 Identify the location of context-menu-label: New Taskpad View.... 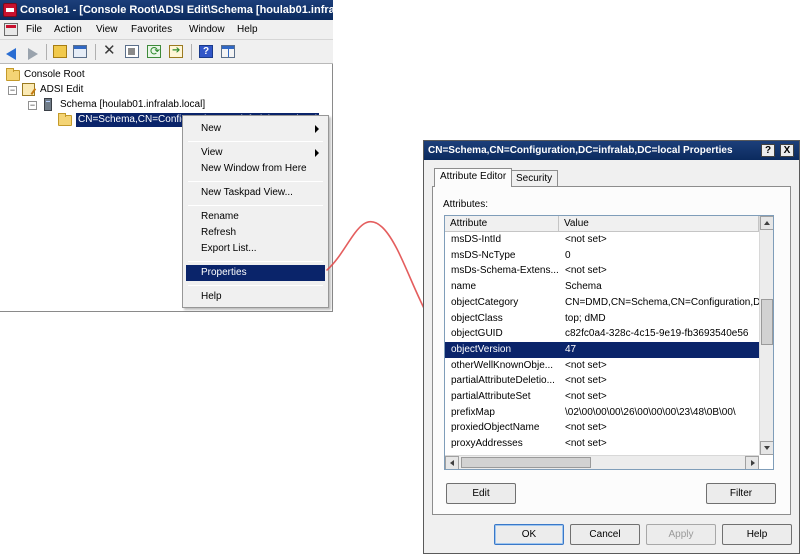
(247, 192).